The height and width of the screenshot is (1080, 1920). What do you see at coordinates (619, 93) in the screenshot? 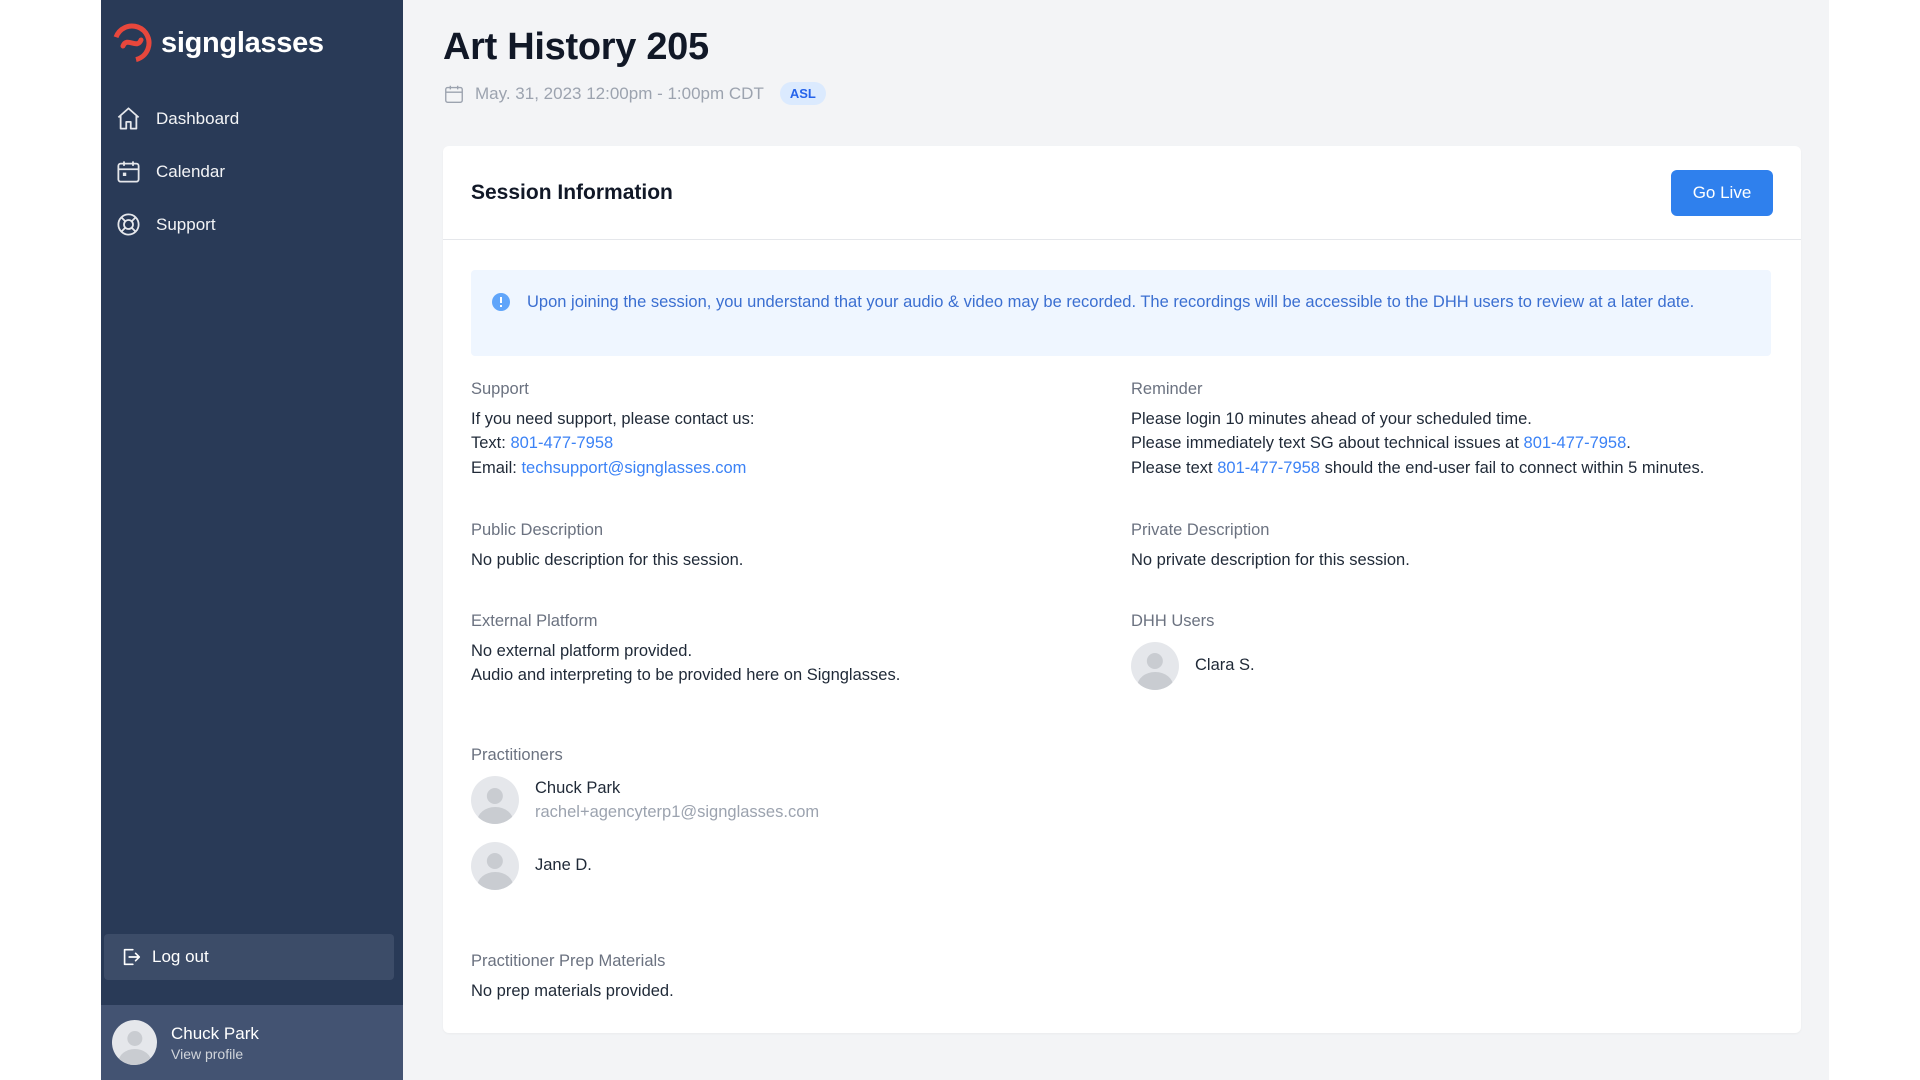
I see `session-datetime: May. 31, 2023 12:00pm - 1:00pm CDT` at bounding box center [619, 93].